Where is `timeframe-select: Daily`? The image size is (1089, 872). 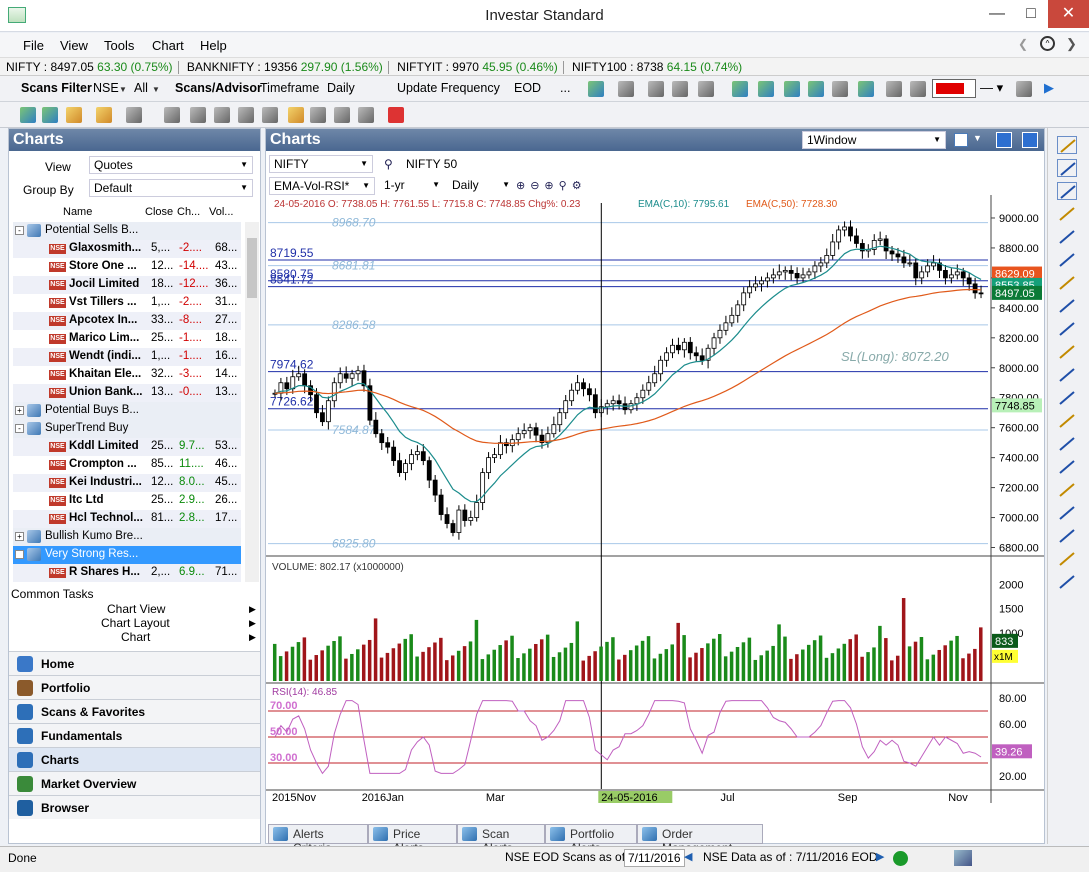 timeframe-select: Daily is located at coordinates (341, 88).